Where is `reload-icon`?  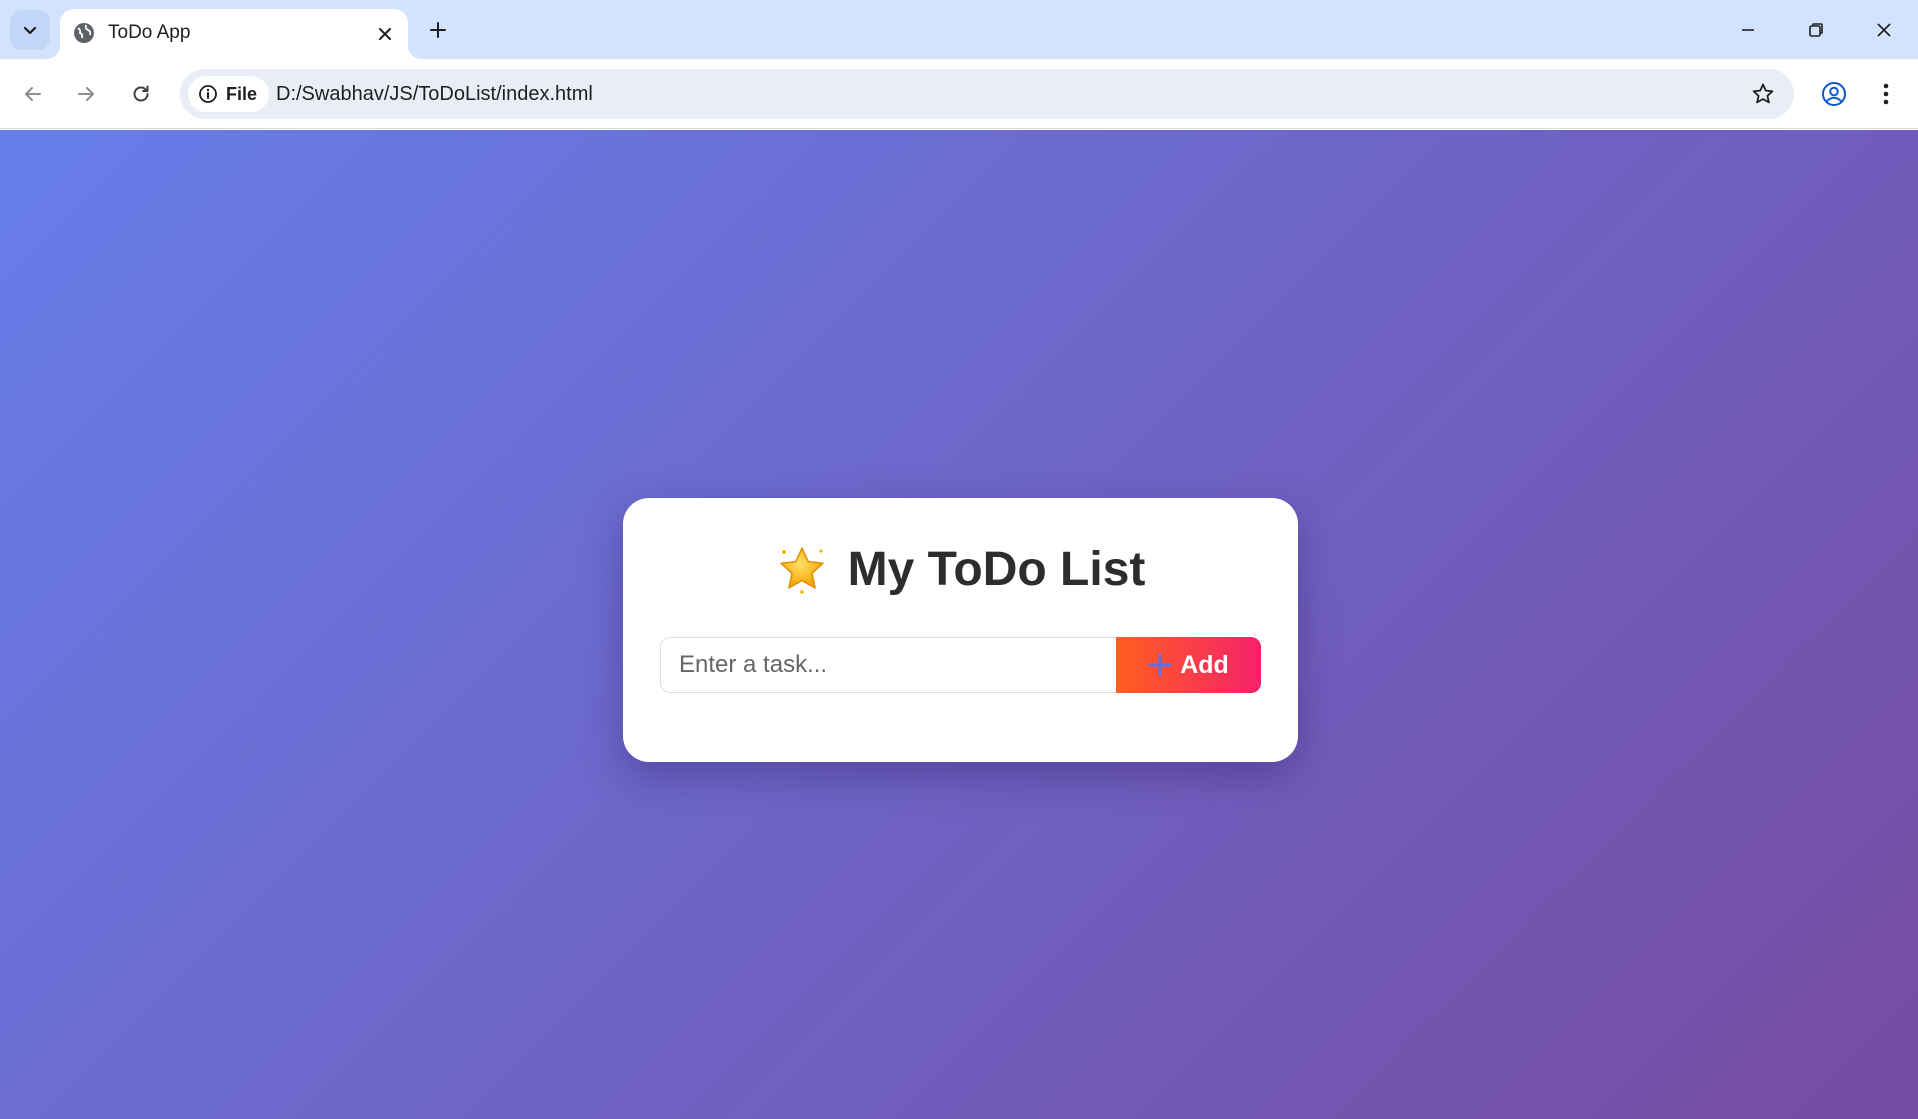
reload-icon is located at coordinates (141, 93).